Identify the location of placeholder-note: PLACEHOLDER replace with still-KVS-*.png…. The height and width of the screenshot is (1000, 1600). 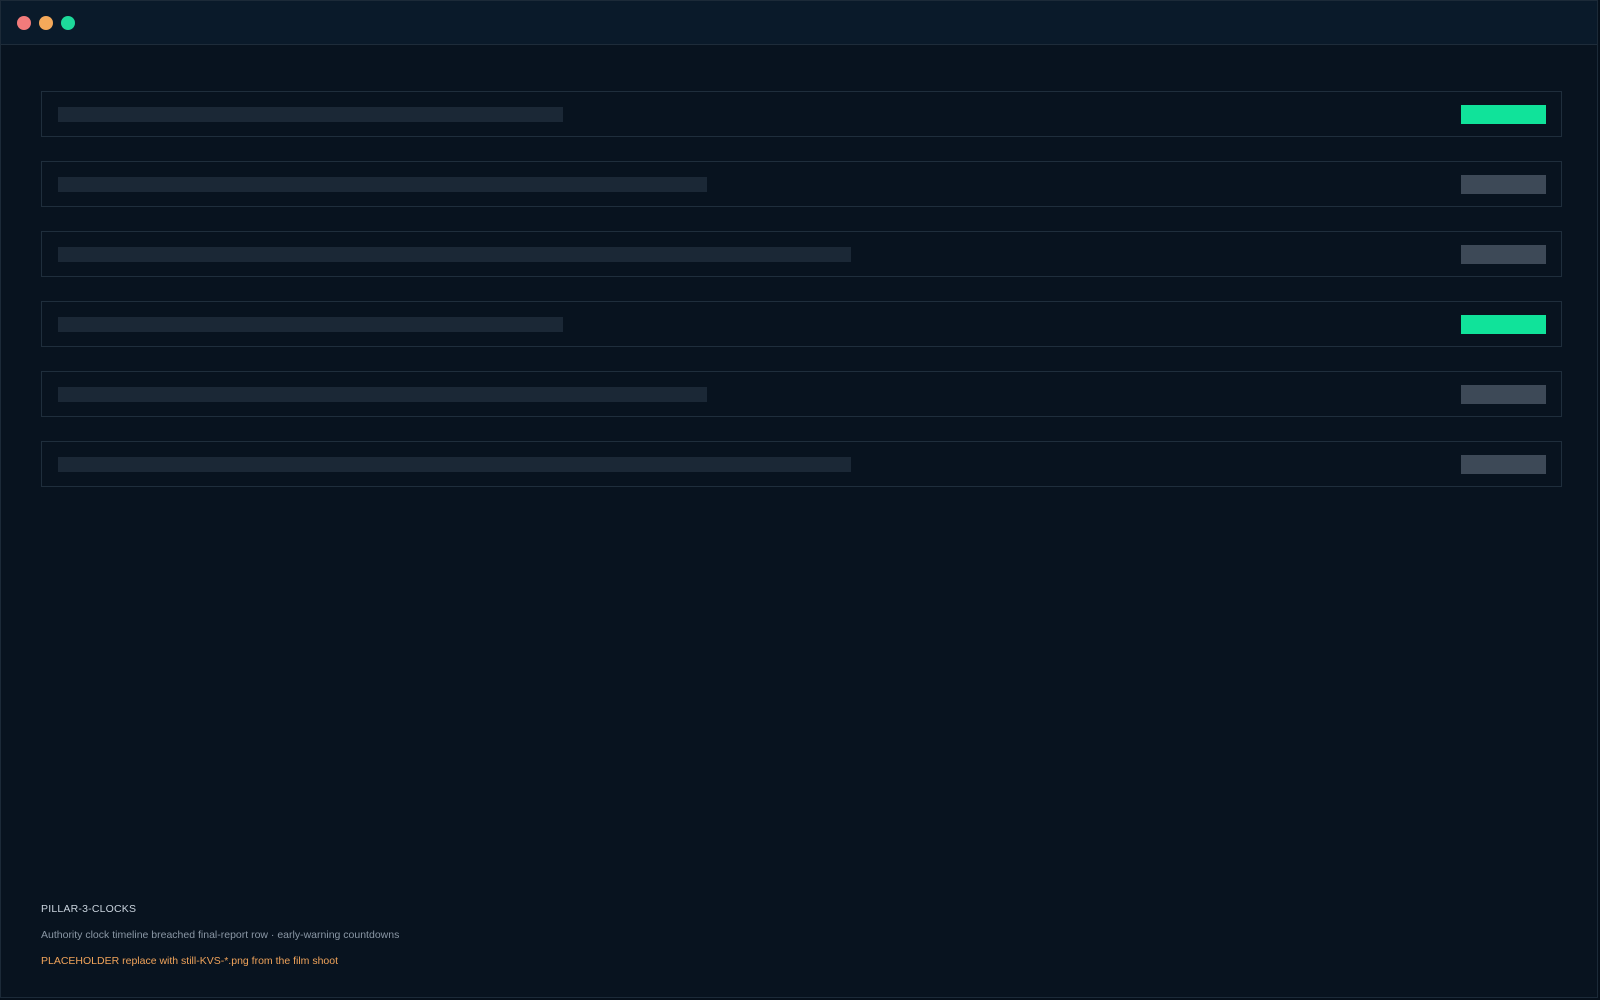
(190, 961).